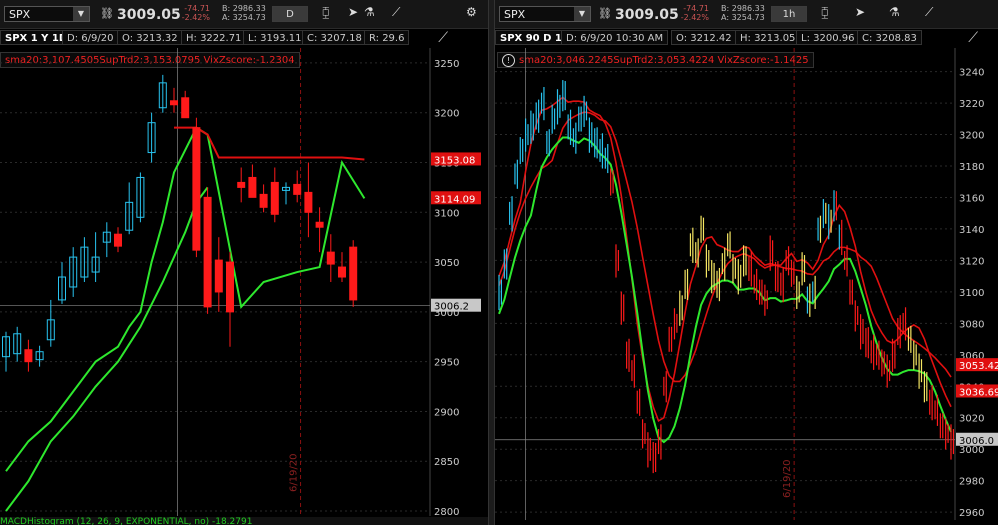  Describe the element at coordinates (446, 64) in the screenshot. I see `left-y-tick-label: 3250` at that location.